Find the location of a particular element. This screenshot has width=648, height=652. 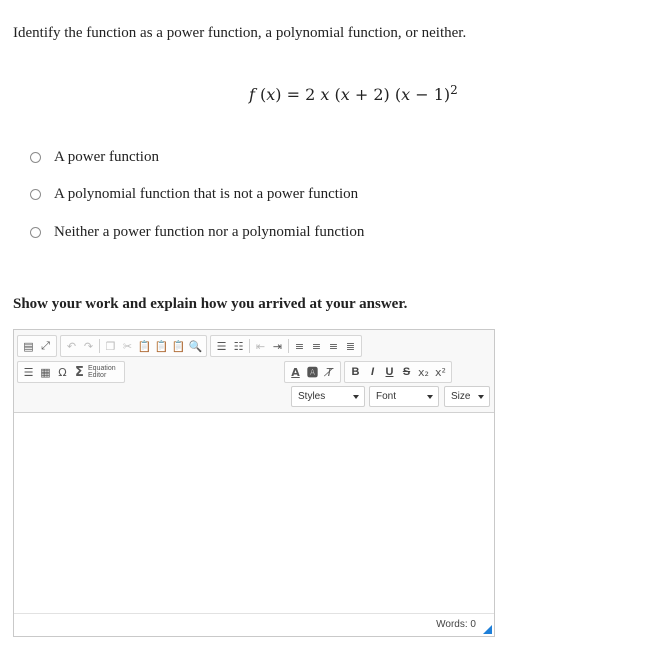

word-count: Words: 0 is located at coordinates (456, 624).